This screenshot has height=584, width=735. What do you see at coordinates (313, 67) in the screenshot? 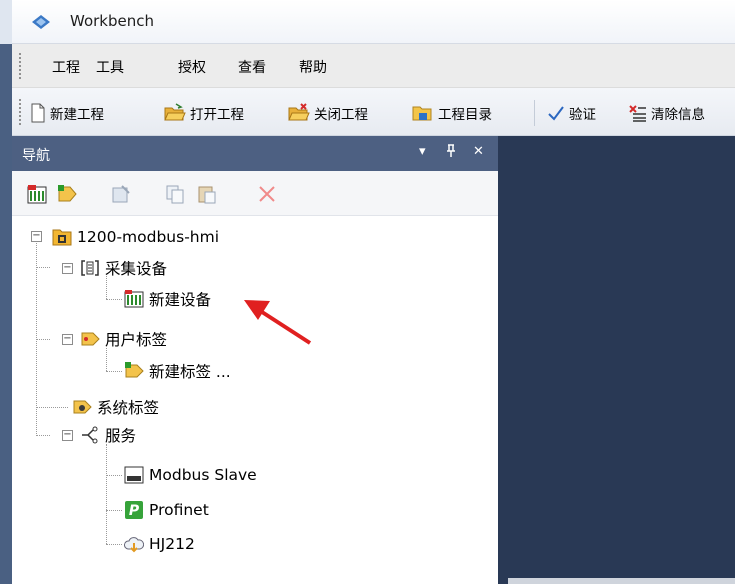
I see `menu-help: 帮助` at bounding box center [313, 67].